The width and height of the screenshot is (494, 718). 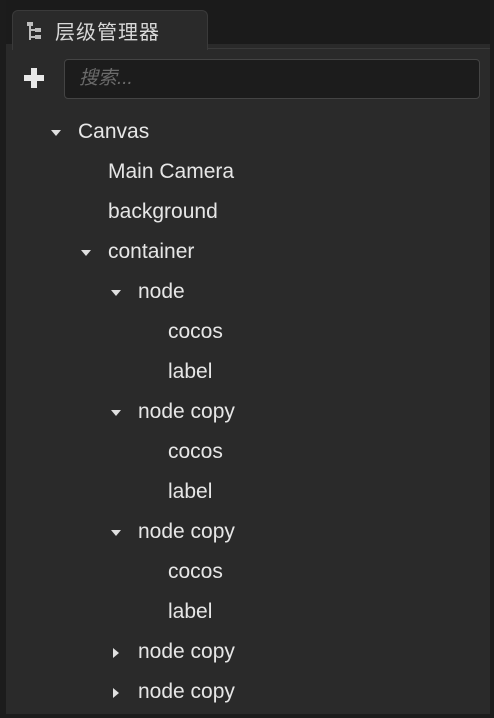 What do you see at coordinates (248, 25) in the screenshot?
I see `tab-bar: 层级管理器` at bounding box center [248, 25].